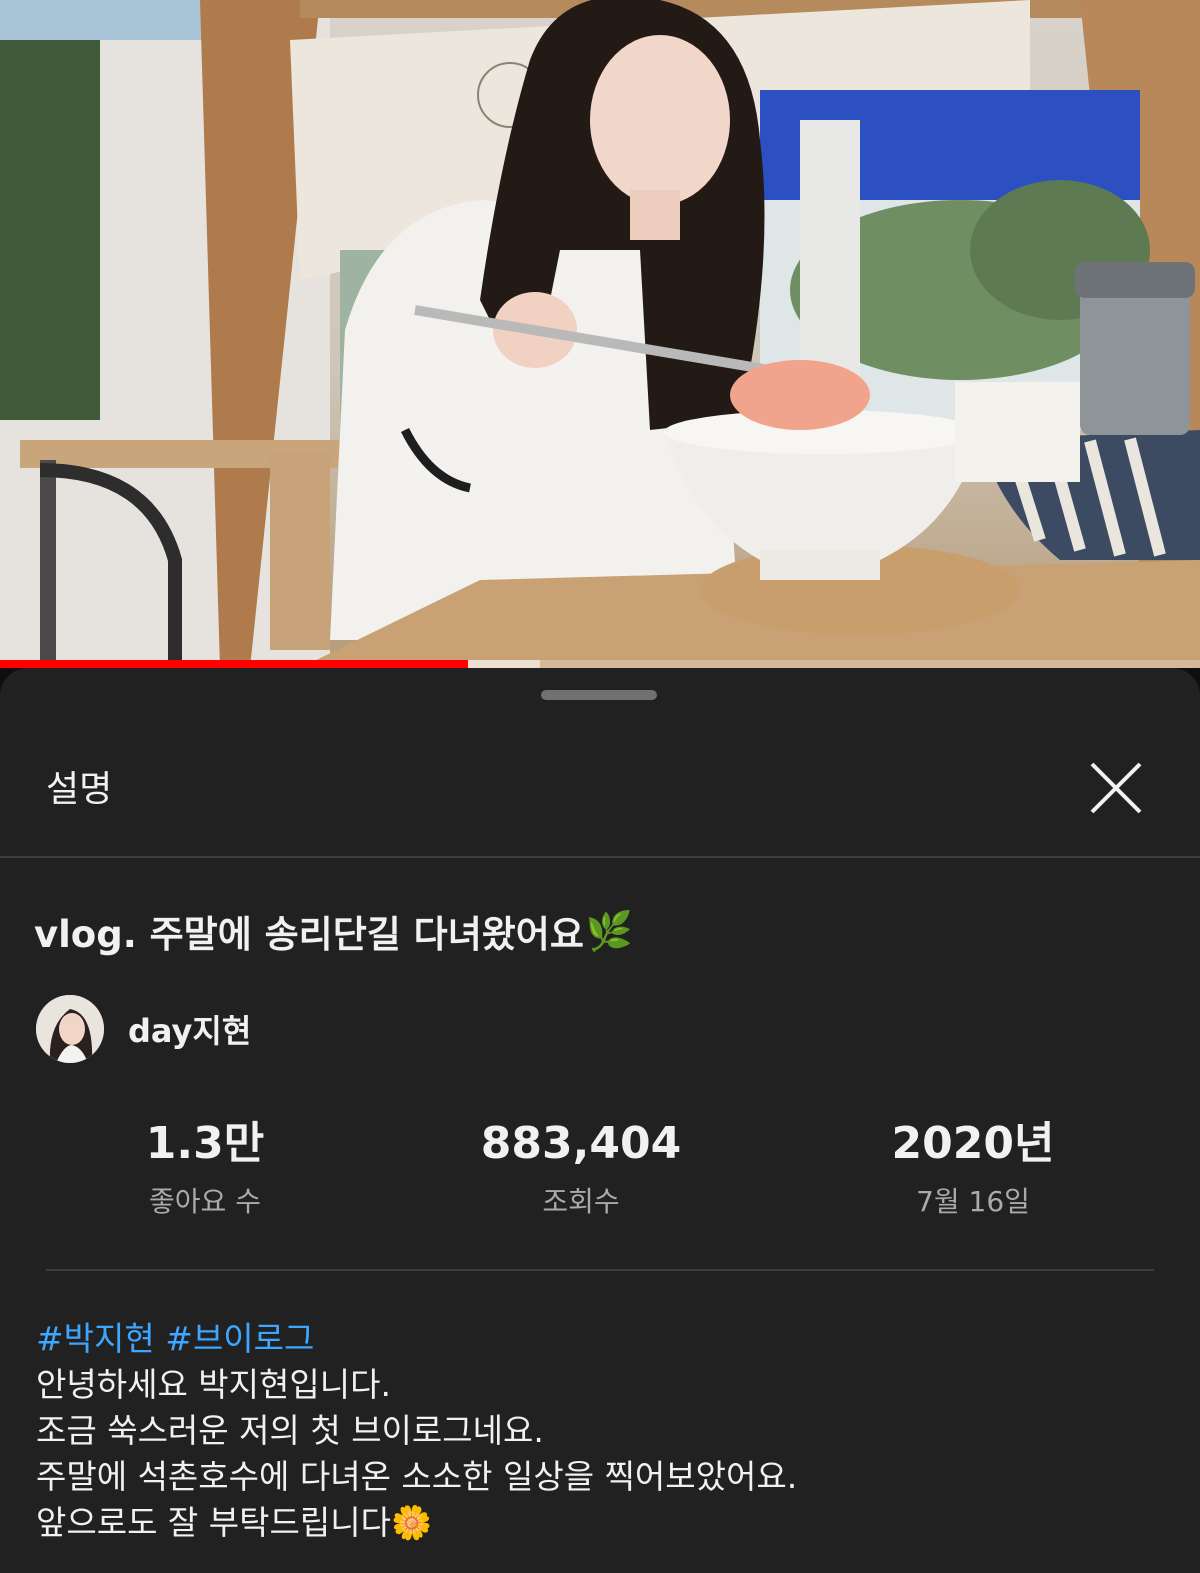  Describe the element at coordinates (309, 934) in the screenshot. I see `video-title-text: vlog. 주말에 송리단길 다녀왔어요` at that location.